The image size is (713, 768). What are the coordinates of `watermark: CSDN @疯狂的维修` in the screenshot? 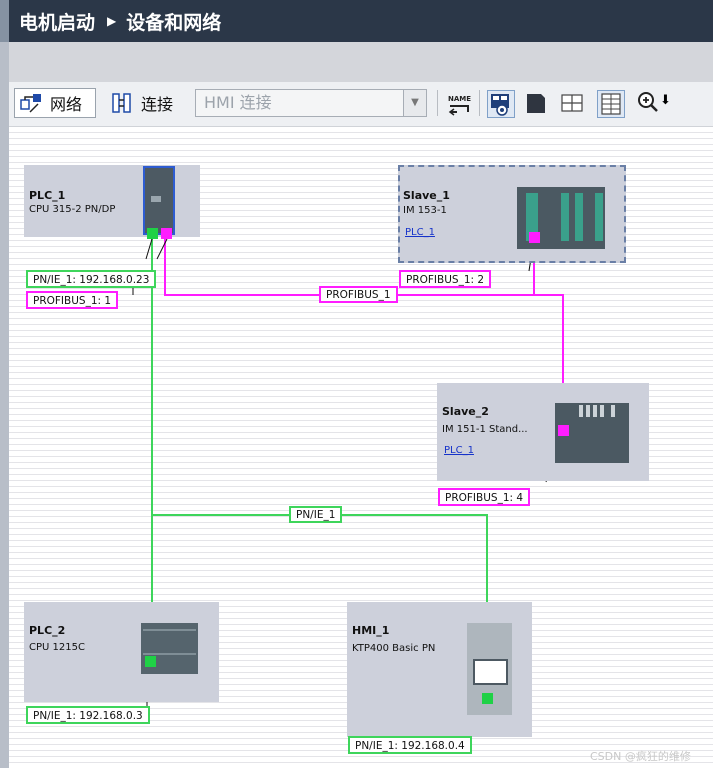 It's located at (640, 756).